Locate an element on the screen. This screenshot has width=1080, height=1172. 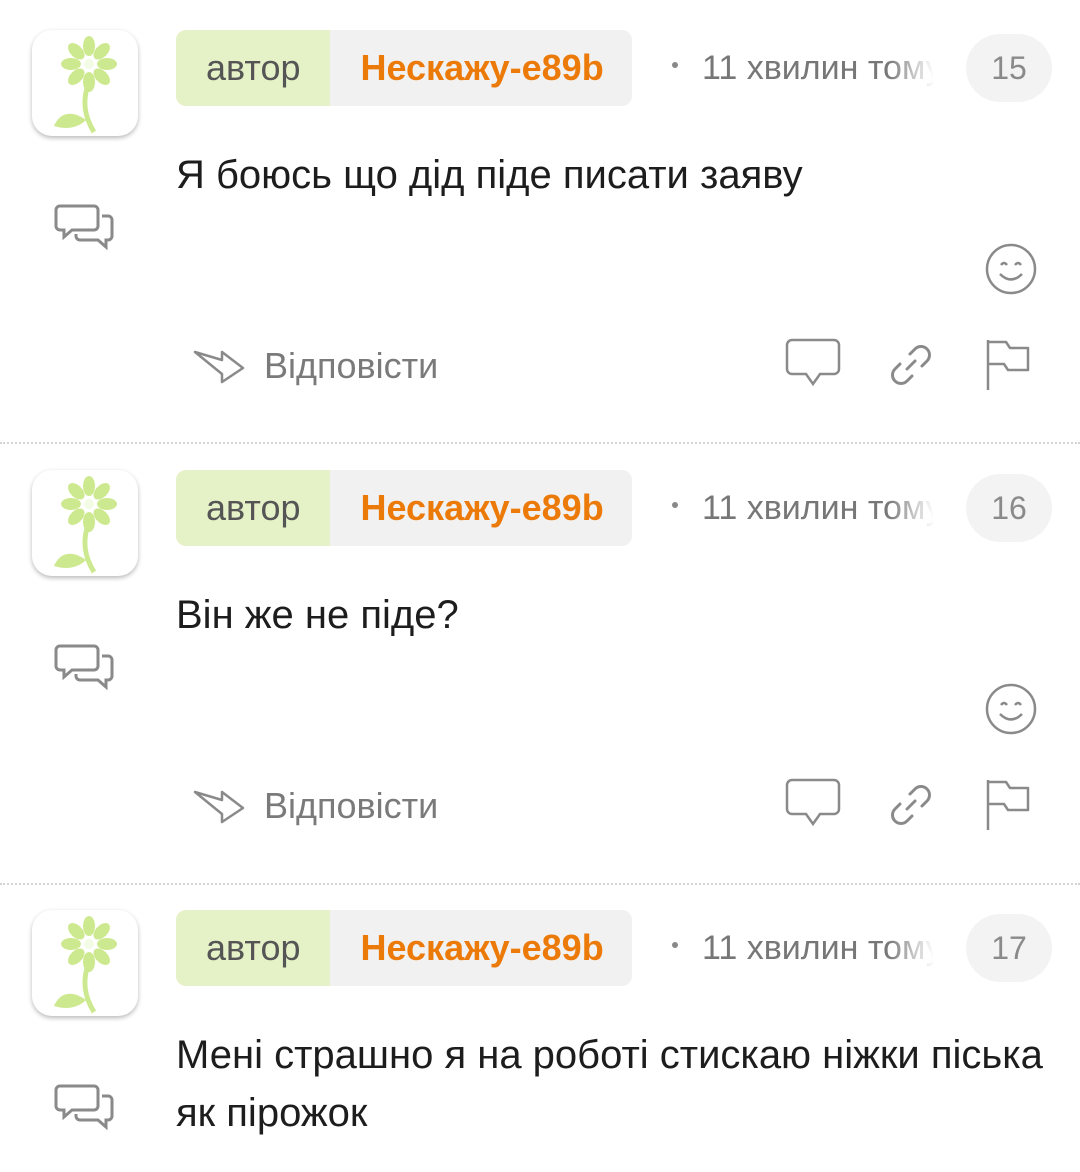
comment-number: 16 is located at coordinates (1009, 508).